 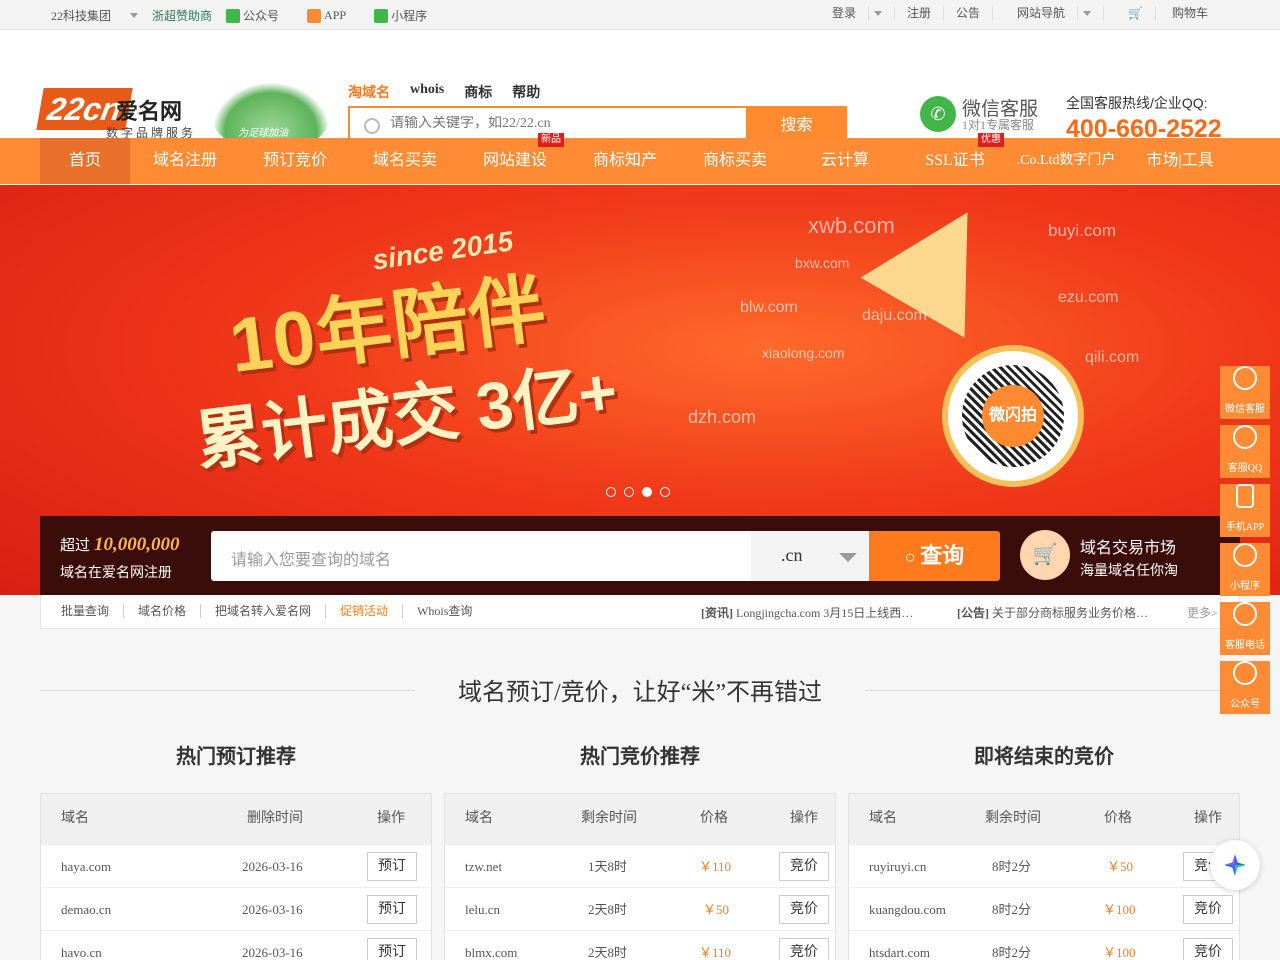 I want to click on sidebar-label: 微信客服, so click(x=1245, y=409).